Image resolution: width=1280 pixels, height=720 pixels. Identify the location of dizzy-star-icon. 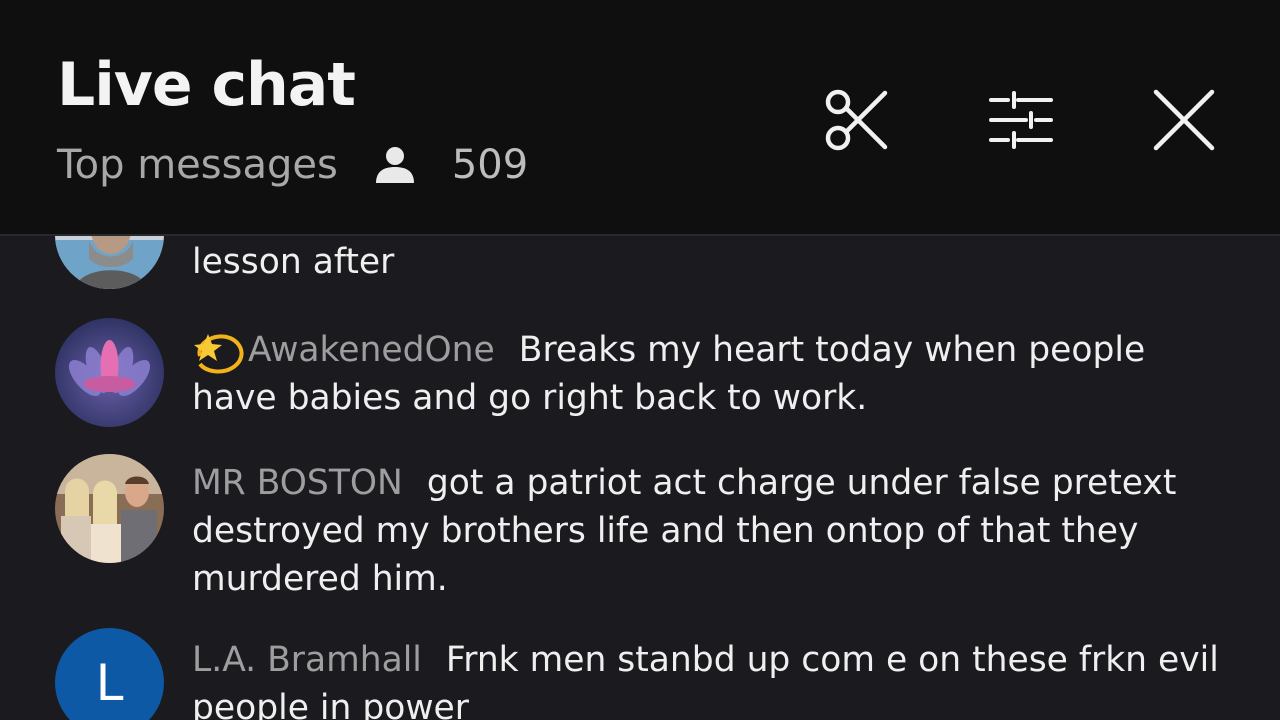
(220, 350).